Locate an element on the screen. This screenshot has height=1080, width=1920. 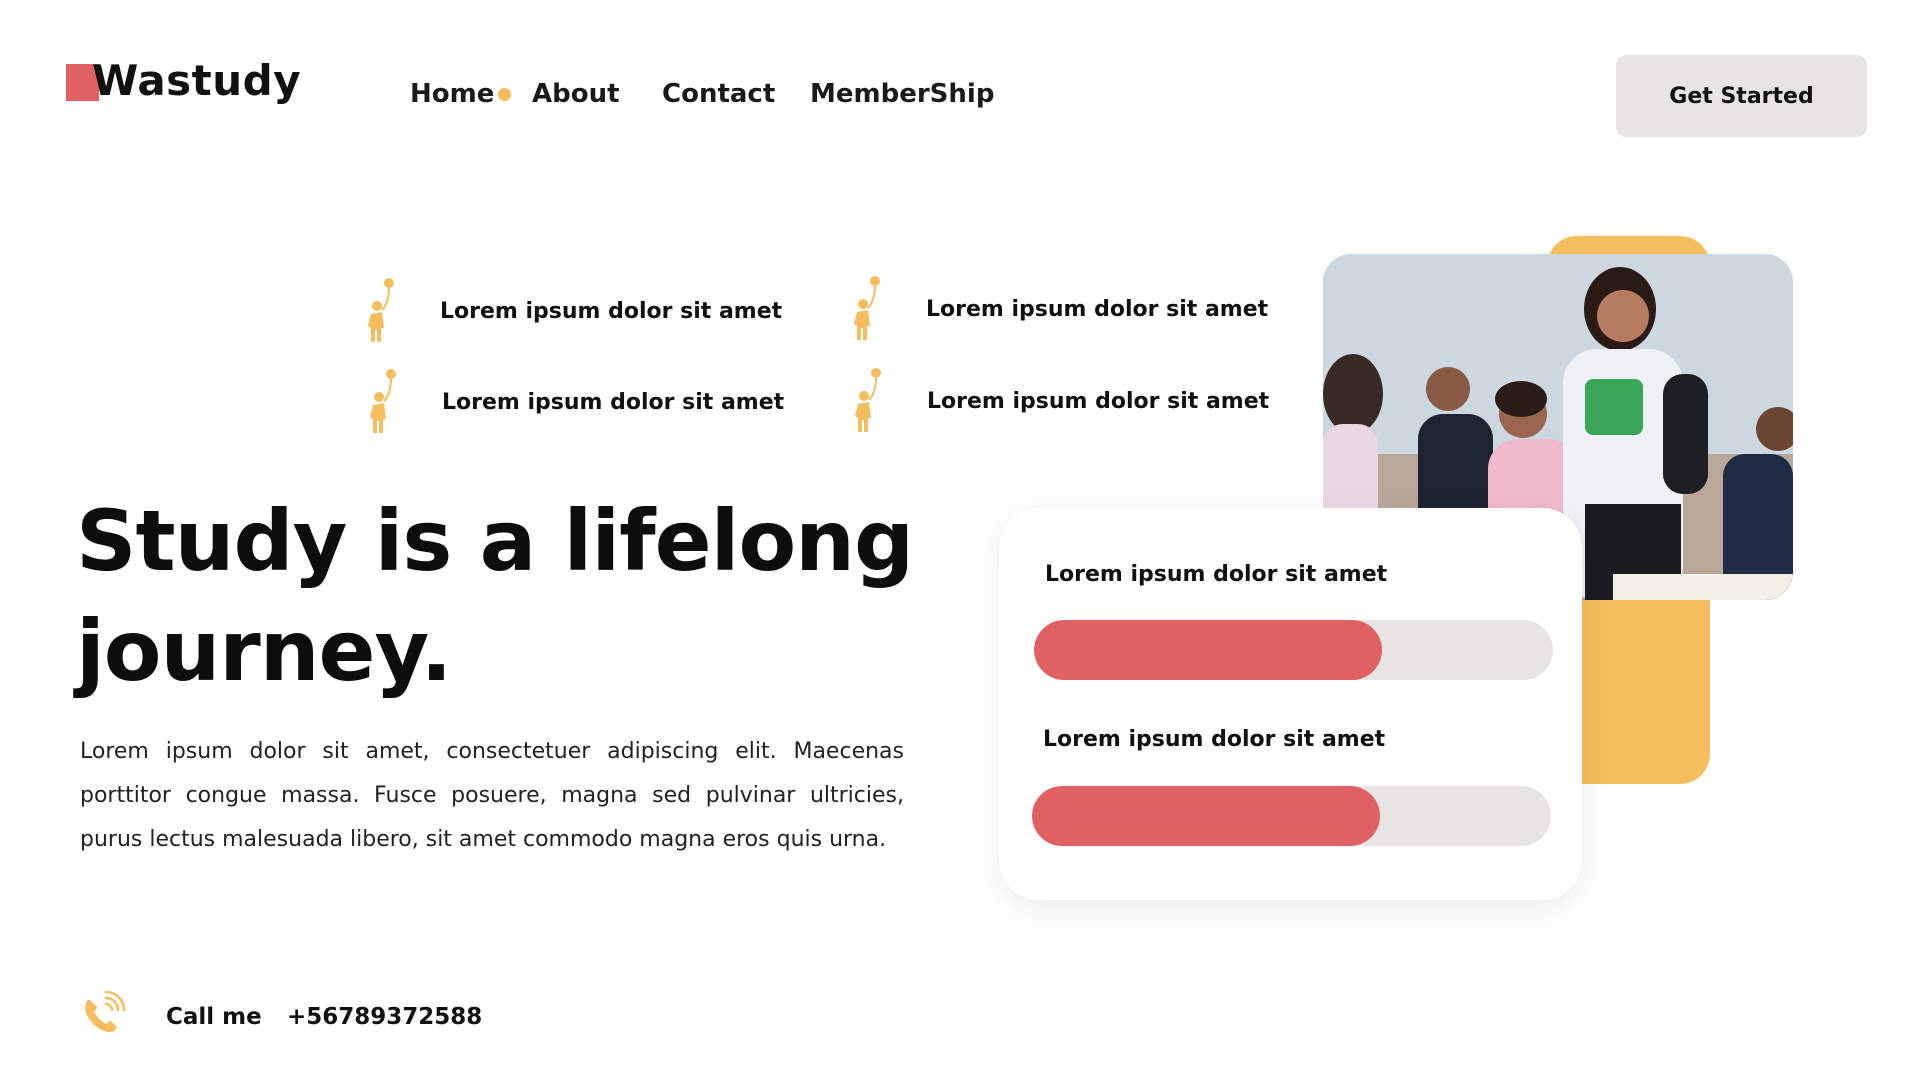
phone-number-link: +56789372588 is located at coordinates (384, 1017).